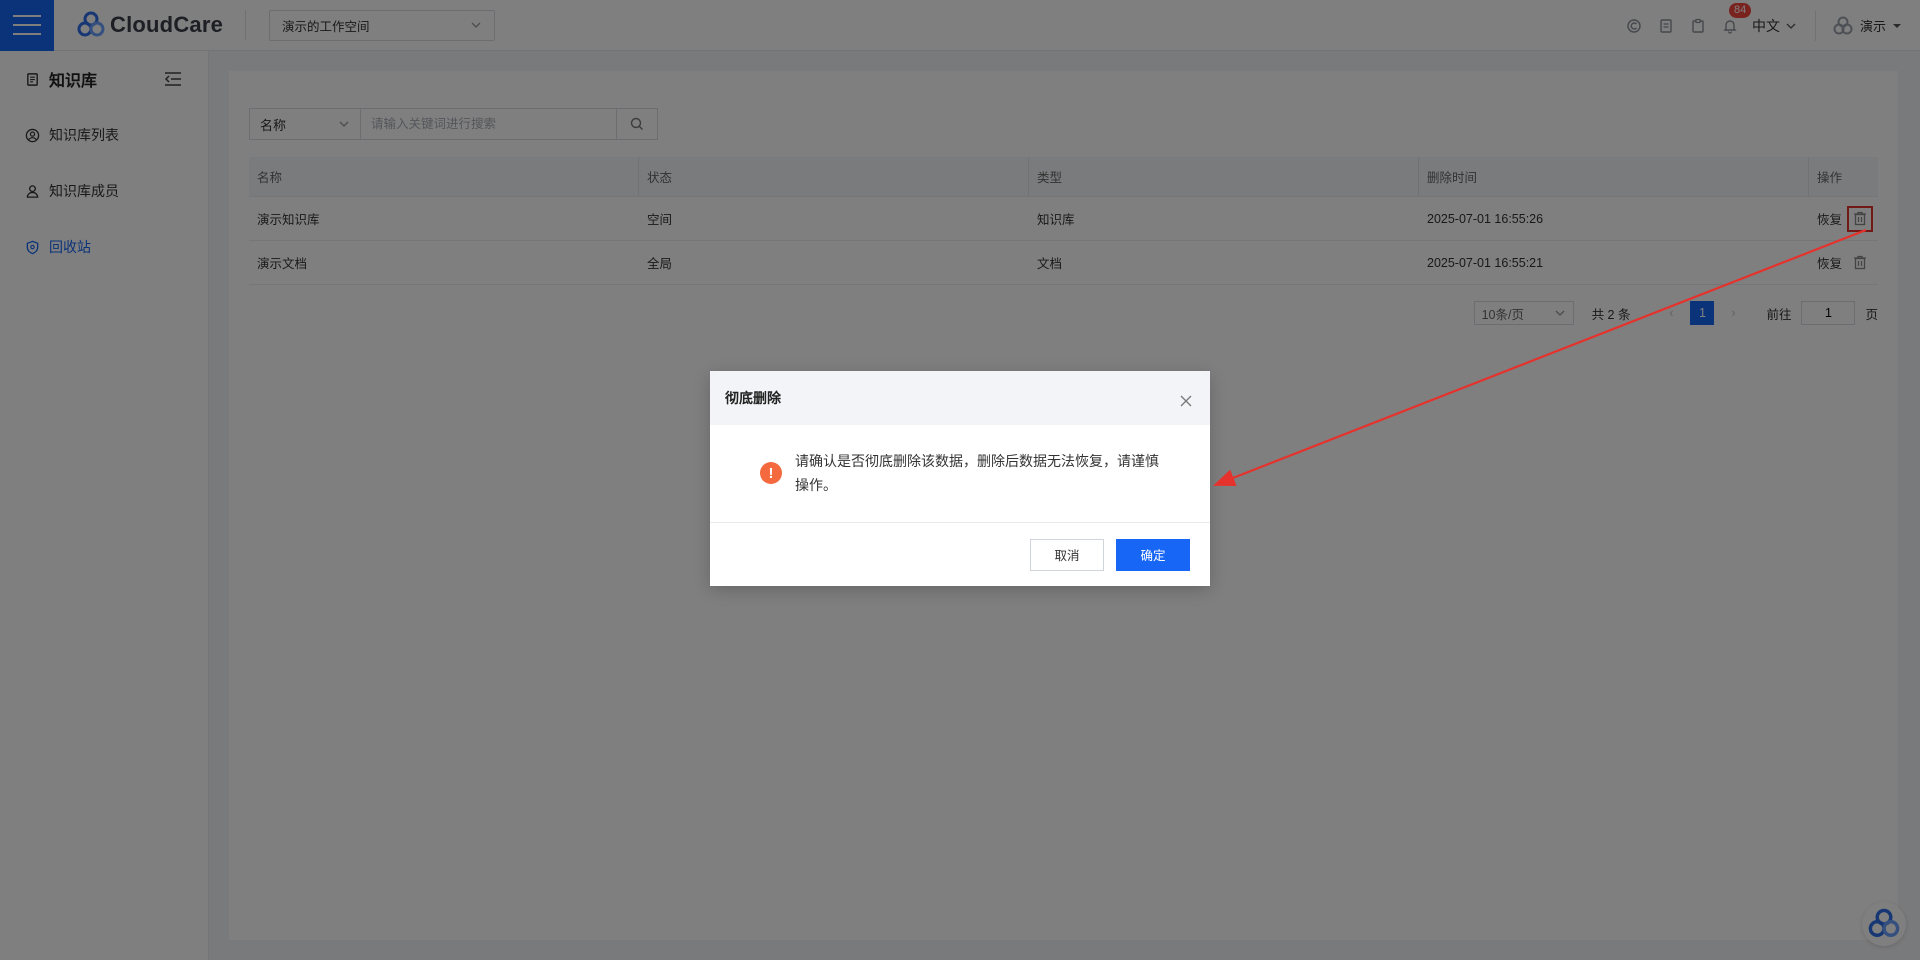 This screenshot has height=960, width=1920. What do you see at coordinates (771, 473) in the screenshot?
I see `warning-icon: !` at bounding box center [771, 473].